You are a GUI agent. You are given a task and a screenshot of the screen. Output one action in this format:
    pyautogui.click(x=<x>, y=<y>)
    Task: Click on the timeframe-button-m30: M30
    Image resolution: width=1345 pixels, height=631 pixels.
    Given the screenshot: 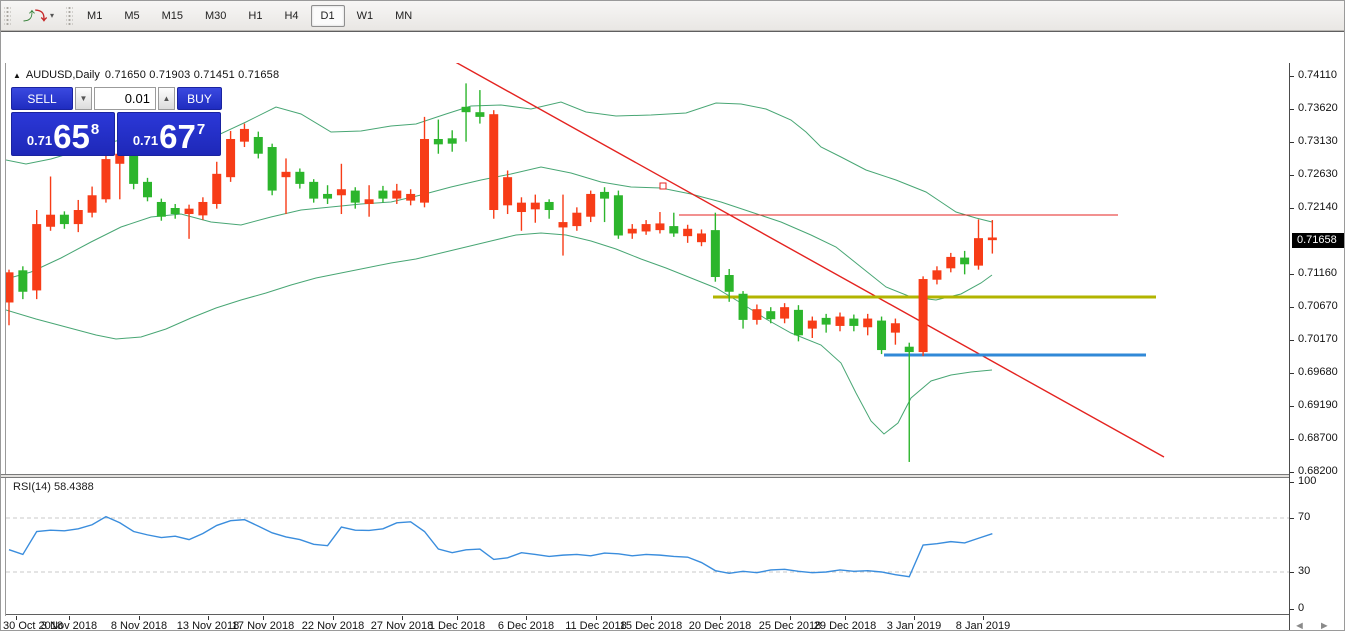 What is the action you would take?
    pyautogui.click(x=215, y=16)
    